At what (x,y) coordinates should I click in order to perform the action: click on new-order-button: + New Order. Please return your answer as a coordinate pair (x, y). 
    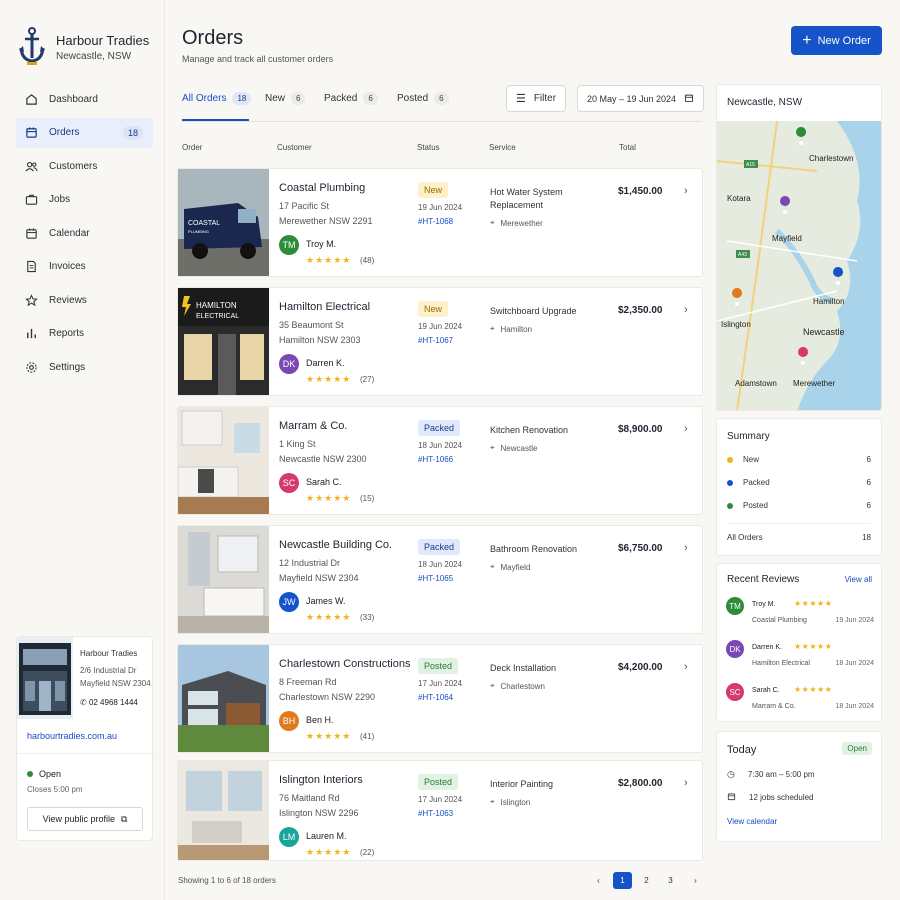
    Looking at the image, I should click on (836, 40).